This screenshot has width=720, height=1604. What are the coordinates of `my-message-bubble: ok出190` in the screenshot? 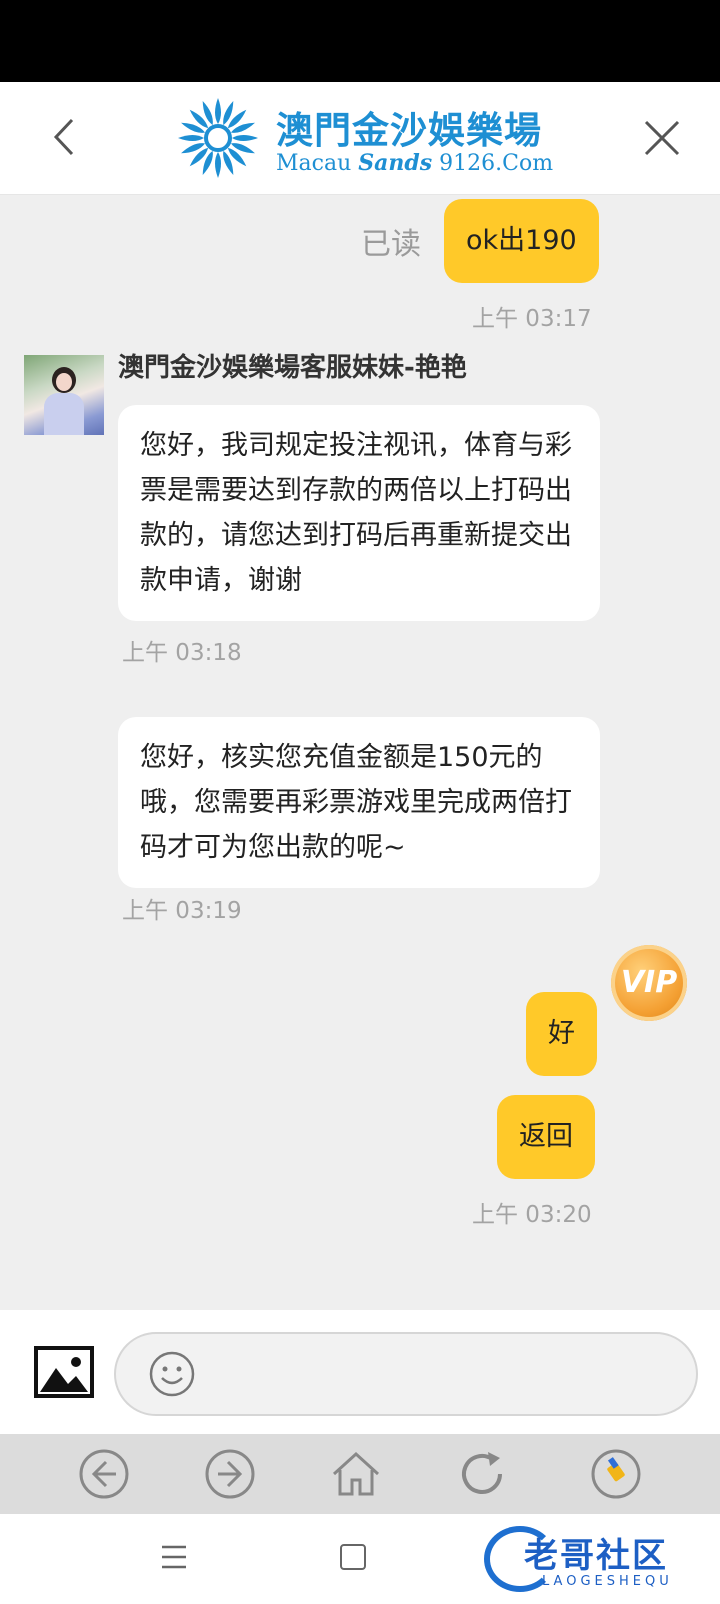 It's located at (521, 241).